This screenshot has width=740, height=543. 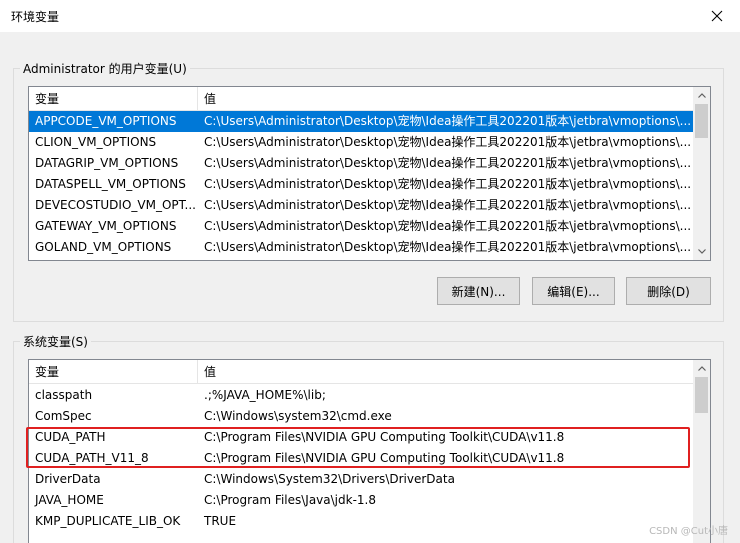 What do you see at coordinates (106, 121) in the screenshot?
I see `variable-name: APPCODE_VM_OPTIONS` at bounding box center [106, 121].